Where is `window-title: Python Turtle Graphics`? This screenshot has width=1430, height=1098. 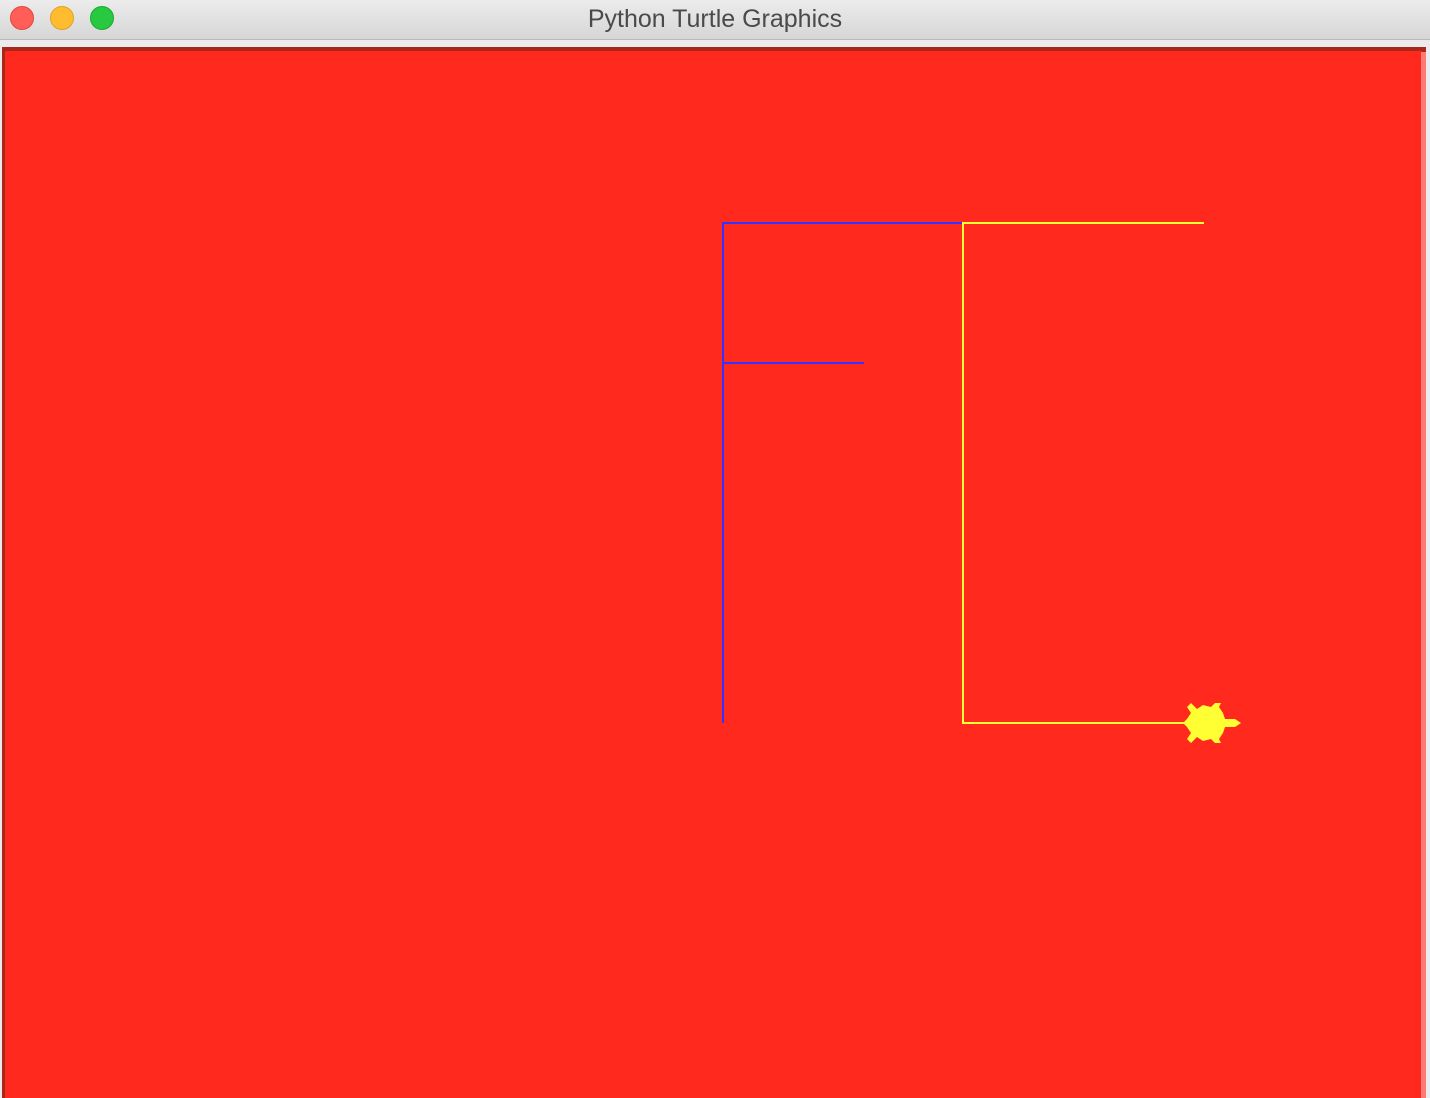 window-title: Python Turtle Graphics is located at coordinates (715, 19).